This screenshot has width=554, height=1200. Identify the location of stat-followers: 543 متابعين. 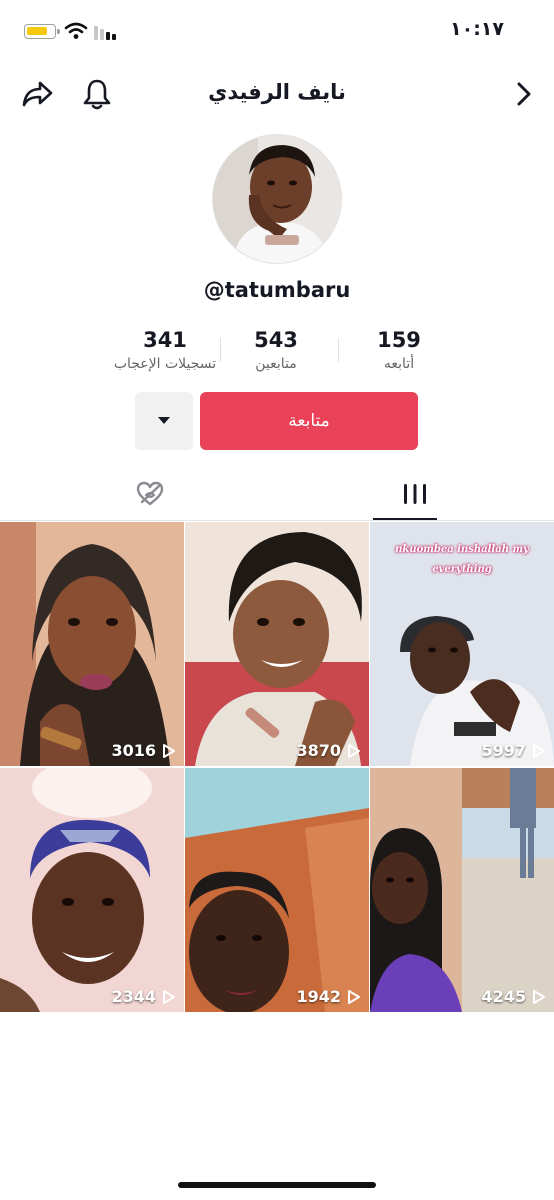
(276, 349).